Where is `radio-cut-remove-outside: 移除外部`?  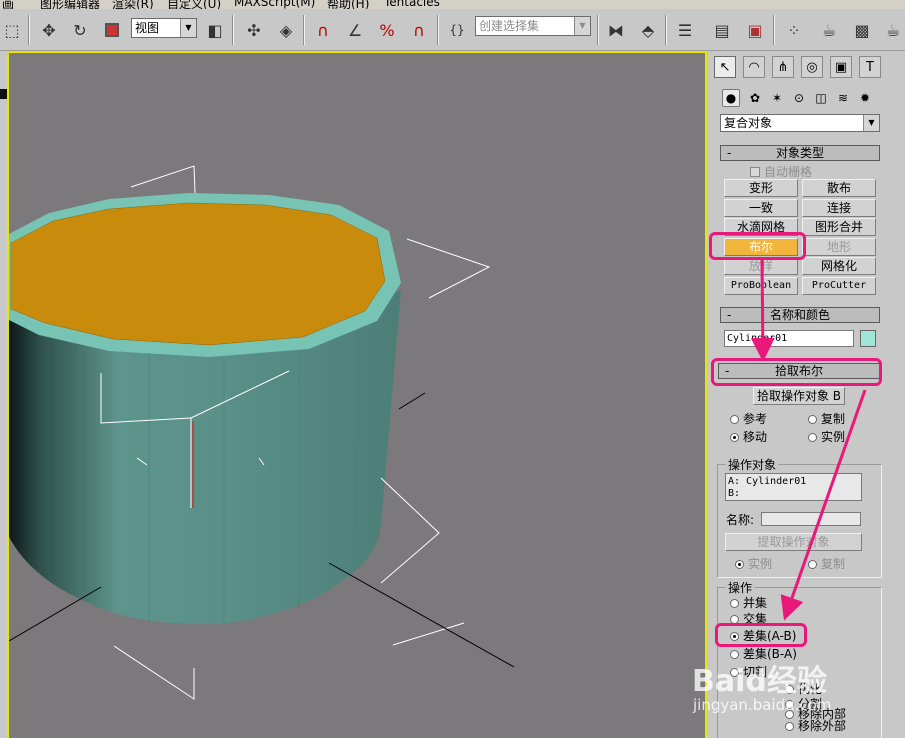 radio-cut-remove-outside: 移除外部 is located at coordinates (815, 726).